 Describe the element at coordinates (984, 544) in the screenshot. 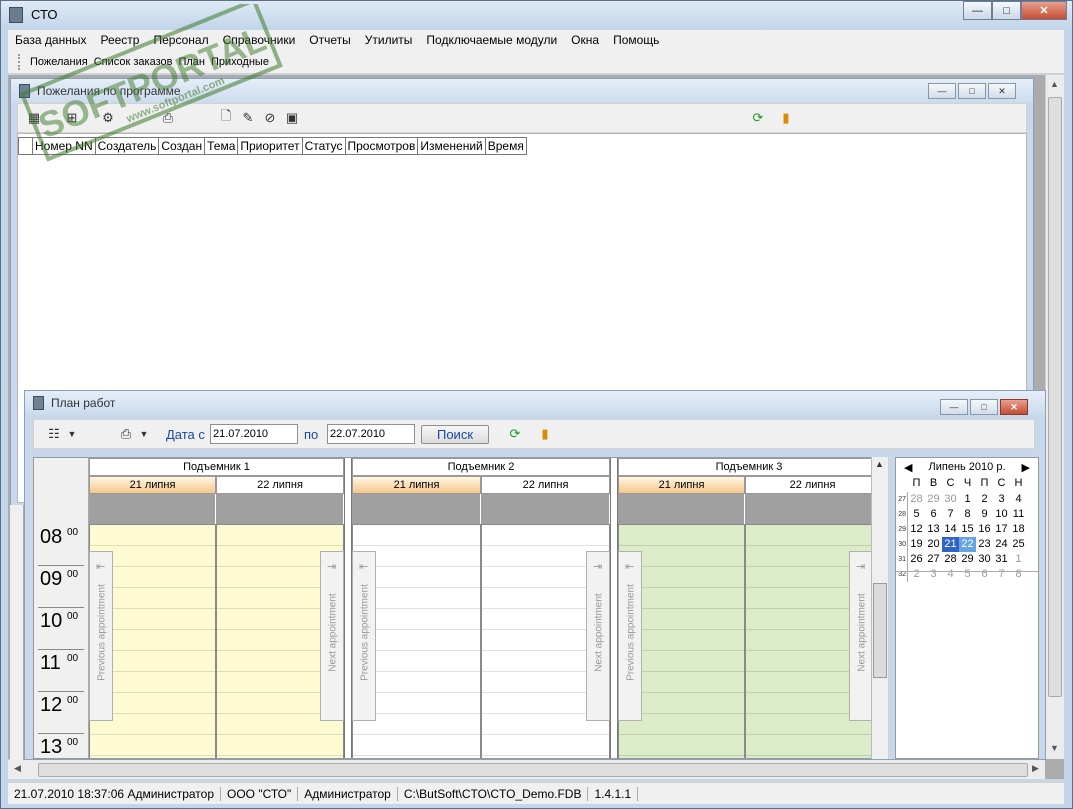

I see `calendar-day: 23` at that location.